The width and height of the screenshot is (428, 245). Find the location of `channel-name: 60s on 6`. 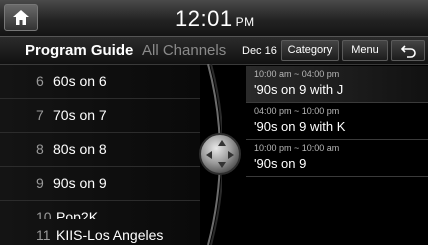

channel-name: 60s on 6 is located at coordinates (80, 81).